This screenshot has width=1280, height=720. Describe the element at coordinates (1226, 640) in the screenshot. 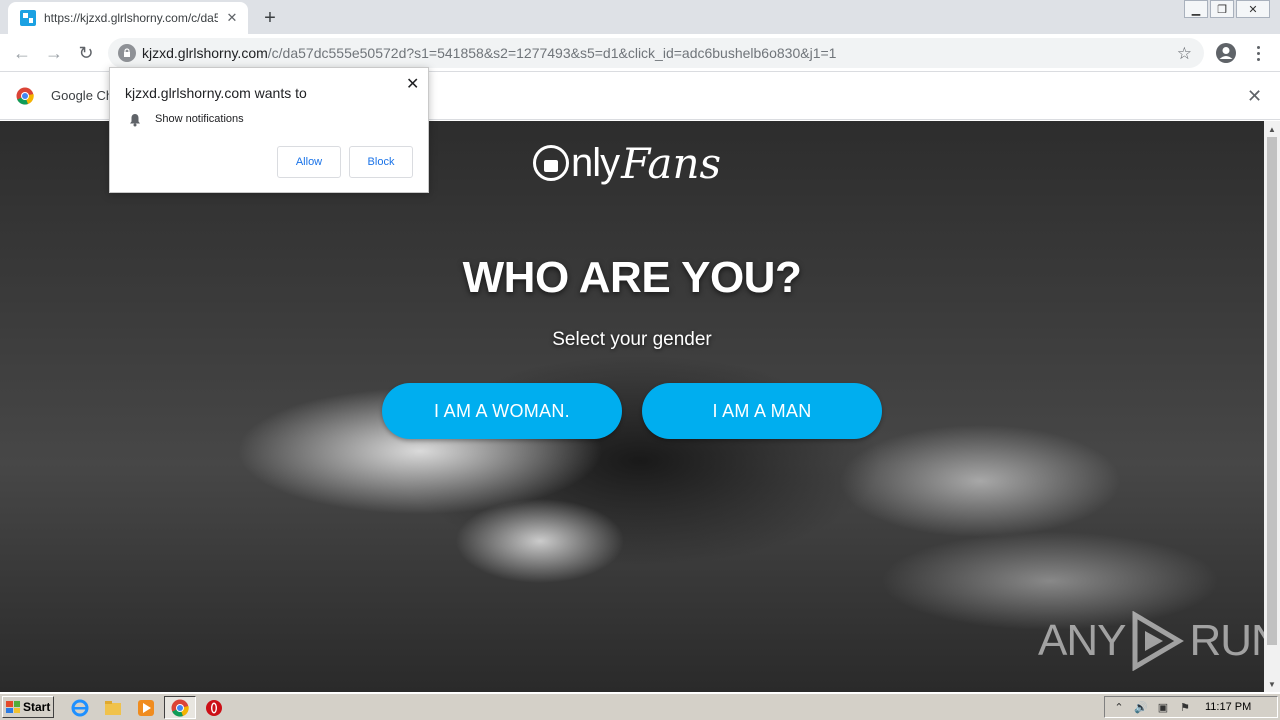

I see `watermark-text-right: RUN` at that location.